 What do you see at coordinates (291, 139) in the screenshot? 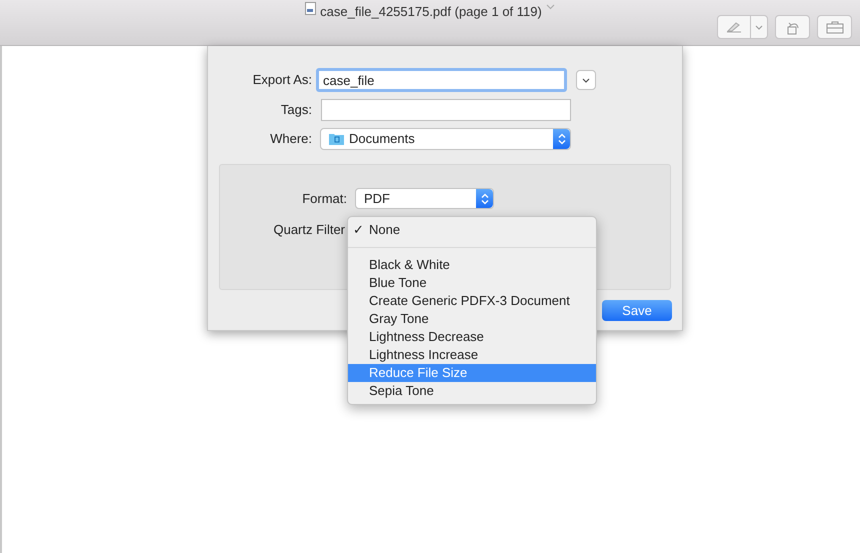
I see `where-label: Where:` at bounding box center [291, 139].